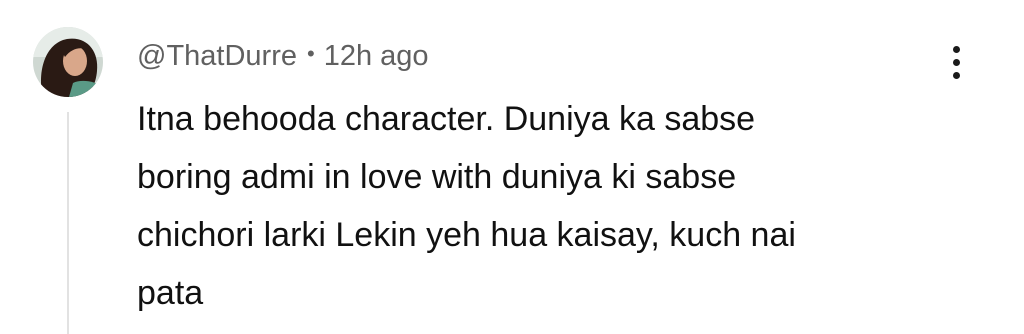 The height and width of the screenshot is (334, 1024). What do you see at coordinates (437, 177) in the screenshot?
I see `comment-text-line: boring admi in love with duniya ki sabse` at bounding box center [437, 177].